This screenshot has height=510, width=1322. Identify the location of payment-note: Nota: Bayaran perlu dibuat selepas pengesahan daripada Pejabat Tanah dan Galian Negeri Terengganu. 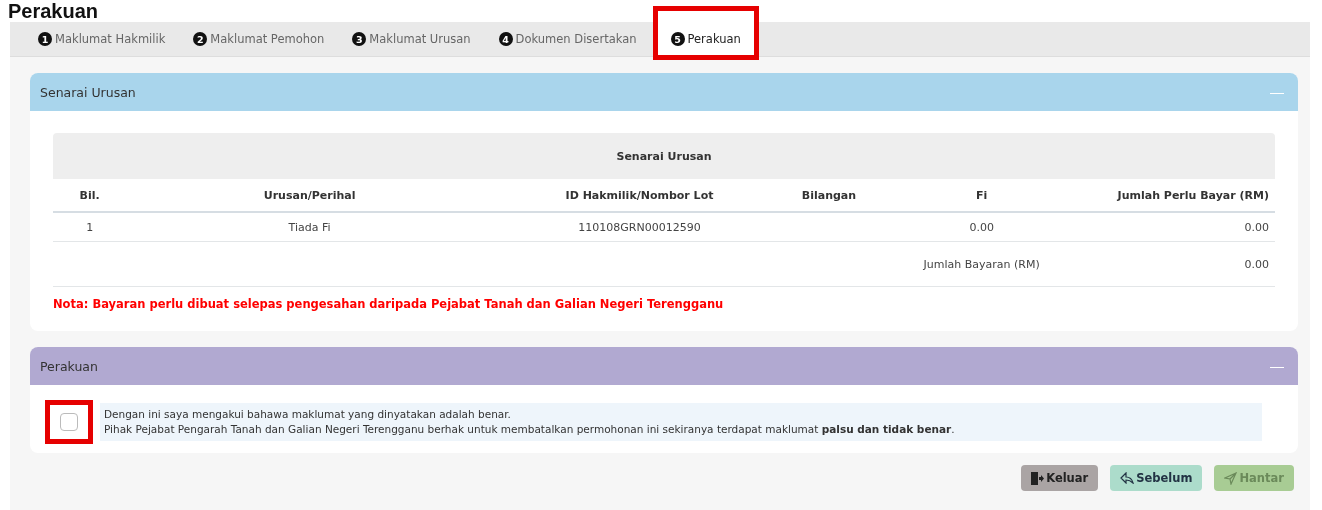
(389, 304).